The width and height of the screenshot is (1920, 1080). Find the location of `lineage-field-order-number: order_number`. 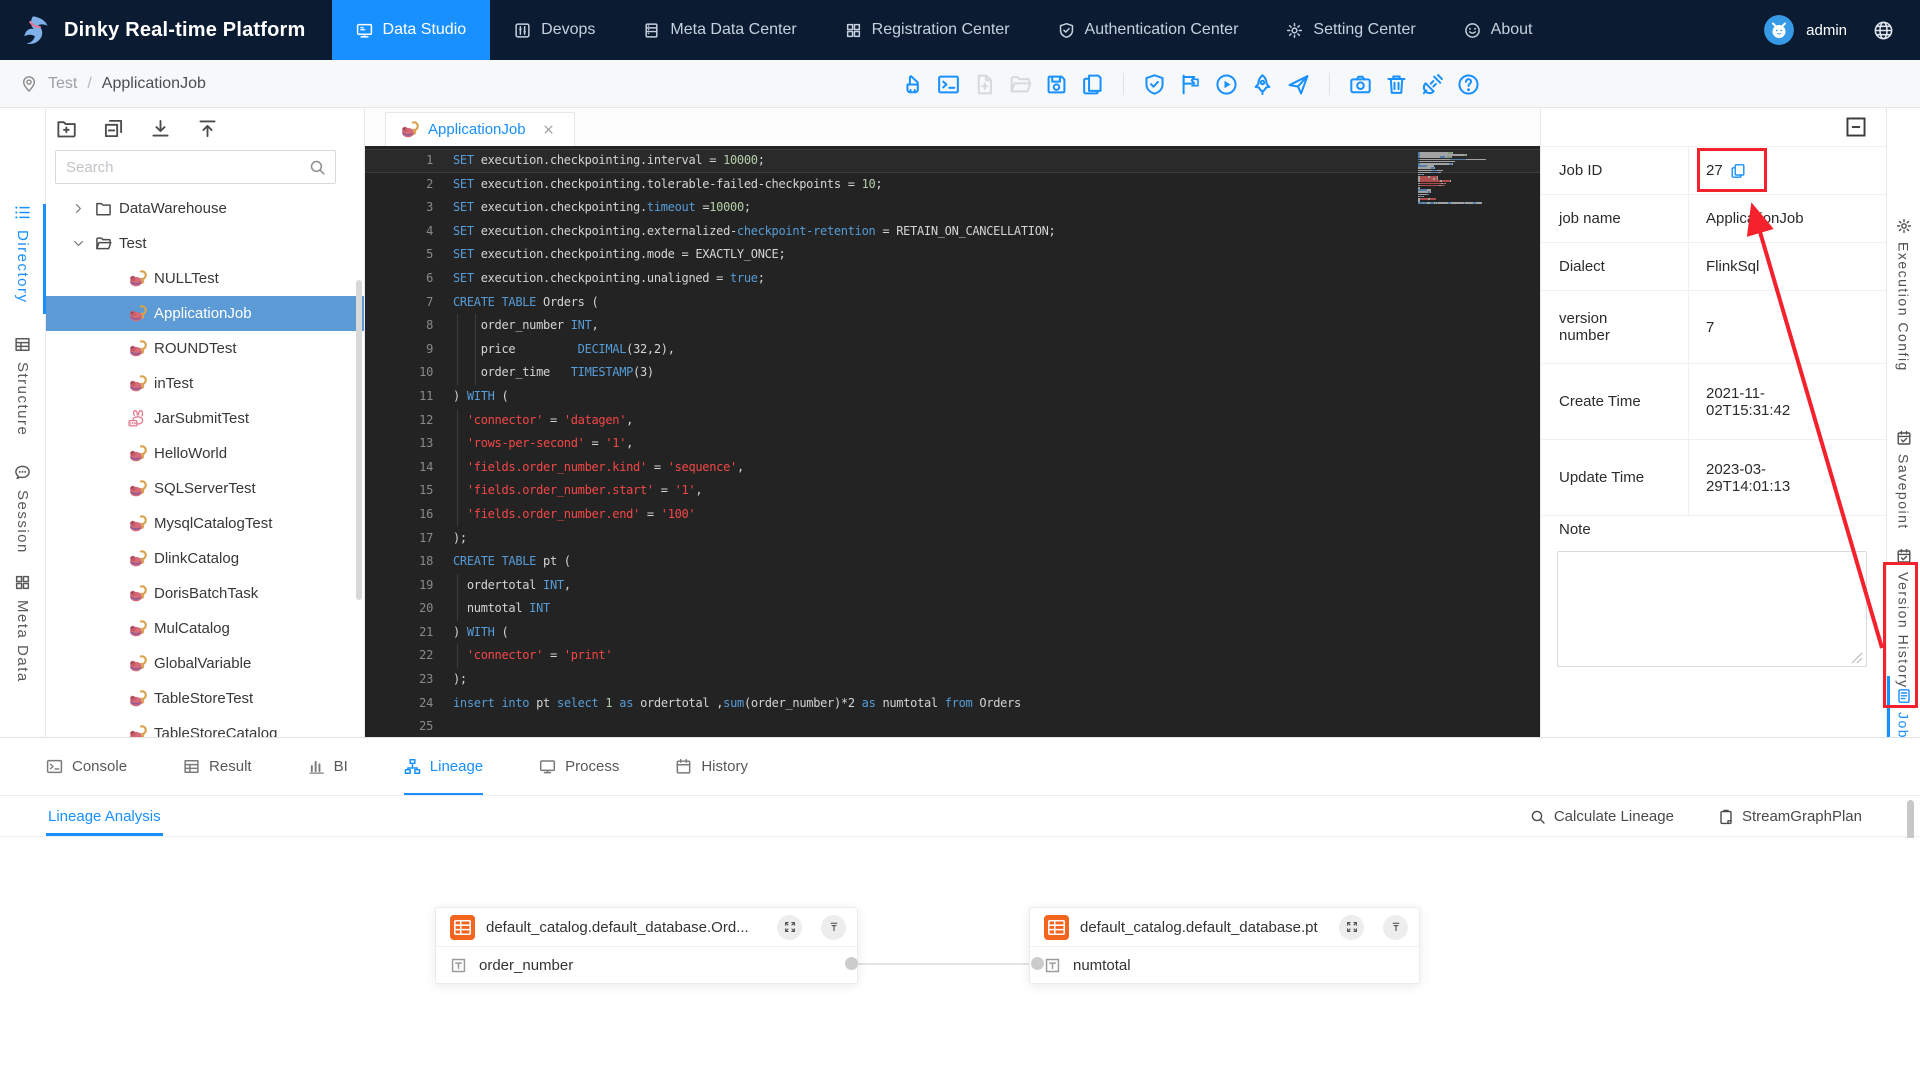

lineage-field-order-number: order_number is located at coordinates (646, 964).